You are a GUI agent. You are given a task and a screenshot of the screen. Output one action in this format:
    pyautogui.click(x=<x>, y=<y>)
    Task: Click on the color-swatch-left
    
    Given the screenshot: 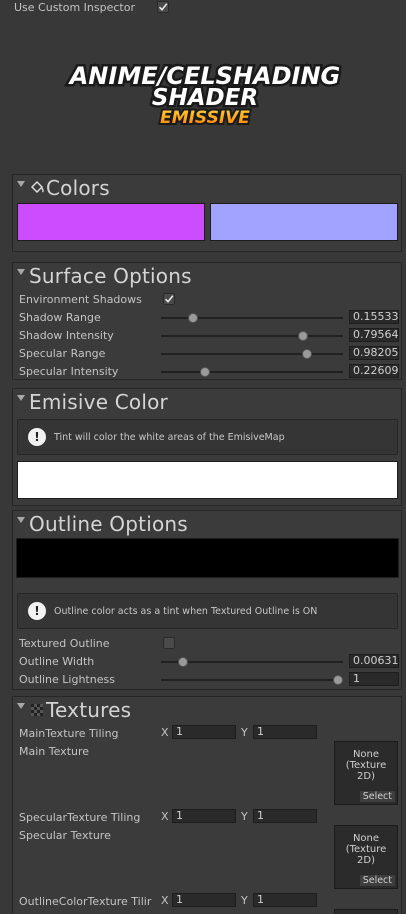 What is the action you would take?
    pyautogui.click(x=111, y=222)
    